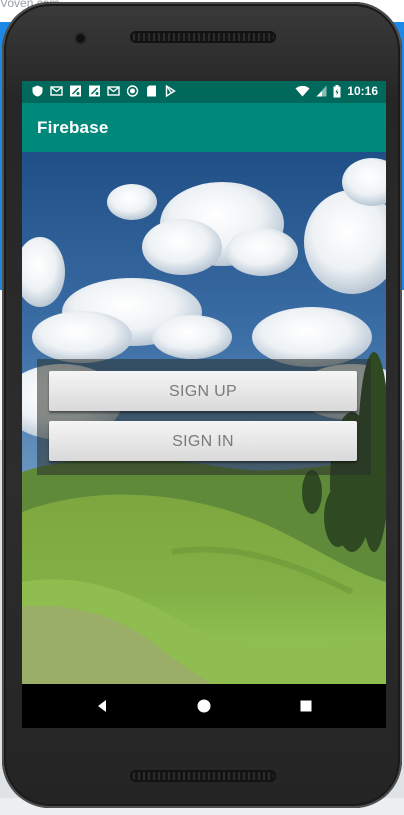  I want to click on sd-card-icon, so click(151, 91).